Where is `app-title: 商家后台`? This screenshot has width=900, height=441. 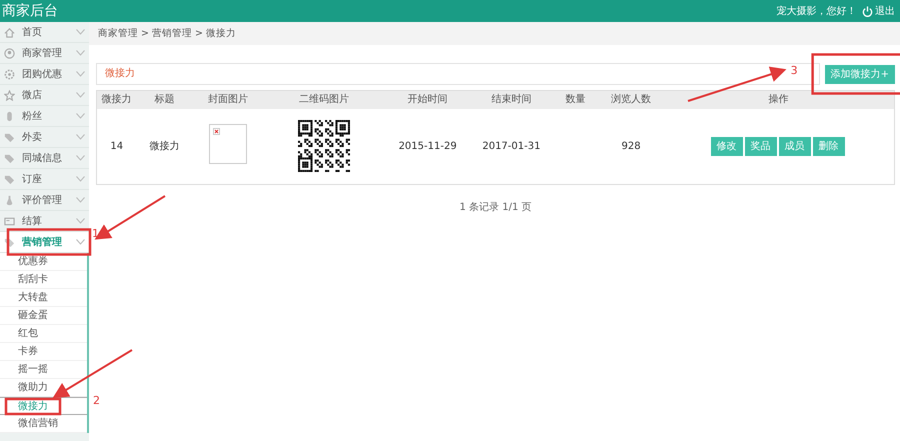
app-title: 商家后台 is located at coordinates (29, 11).